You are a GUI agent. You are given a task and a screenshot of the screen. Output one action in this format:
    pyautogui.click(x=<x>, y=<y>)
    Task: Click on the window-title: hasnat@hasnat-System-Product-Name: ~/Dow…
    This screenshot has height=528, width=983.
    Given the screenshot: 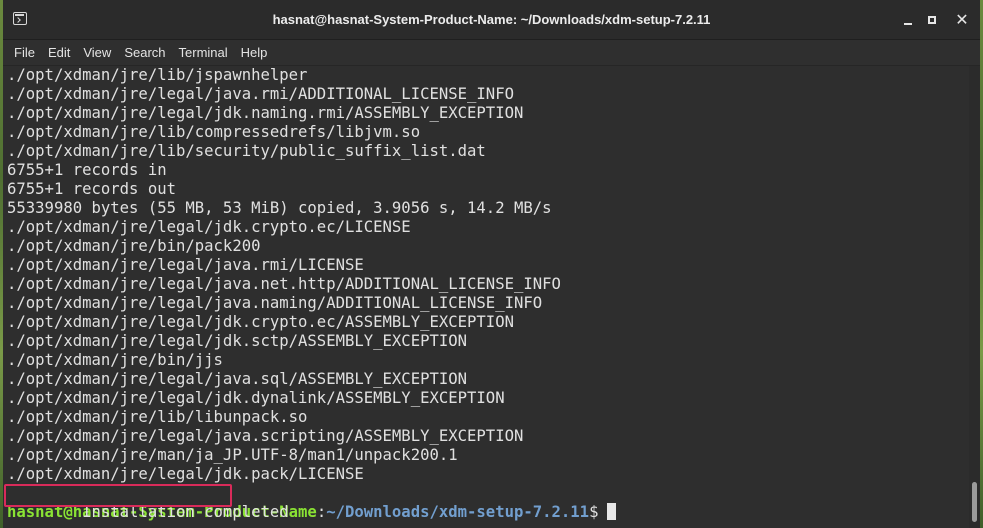 What is the action you would take?
    pyautogui.click(x=491, y=19)
    